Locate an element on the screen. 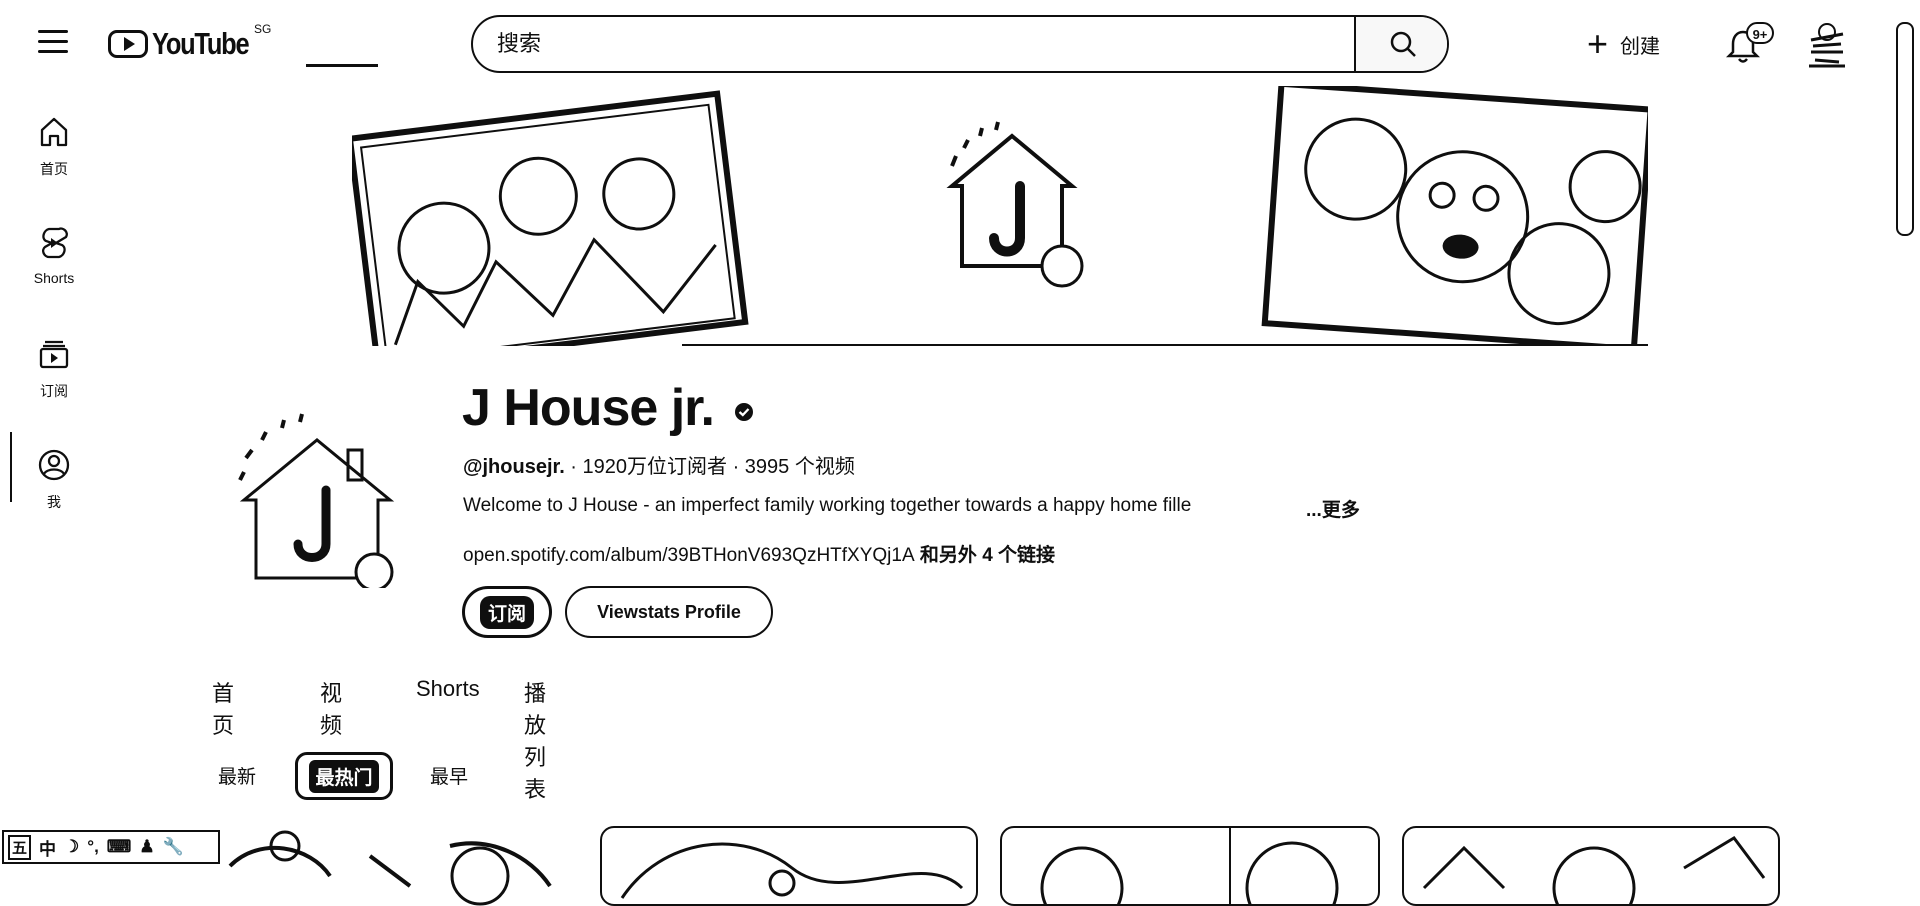  ime-language-button: 中 is located at coordinates (47, 847).